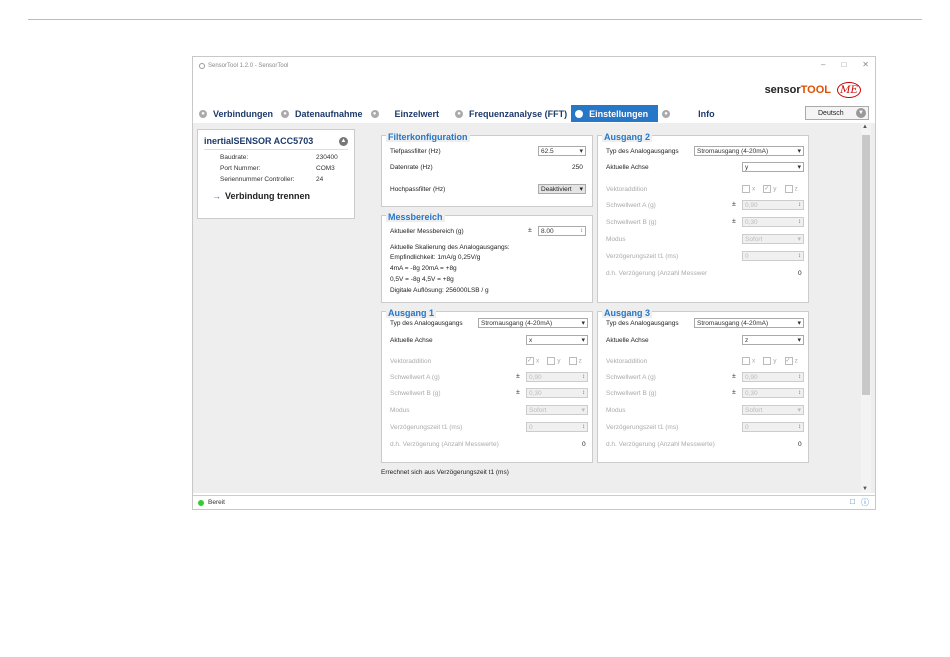 This screenshot has height=657, width=950. I want to click on log-icon: □, so click(852, 502).